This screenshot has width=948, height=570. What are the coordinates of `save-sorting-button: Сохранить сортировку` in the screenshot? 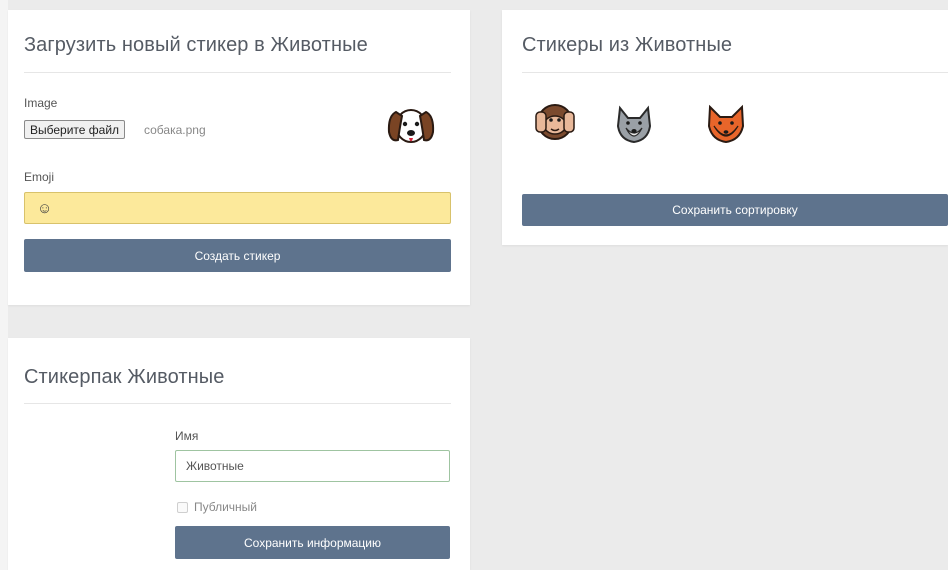 It's located at (735, 210).